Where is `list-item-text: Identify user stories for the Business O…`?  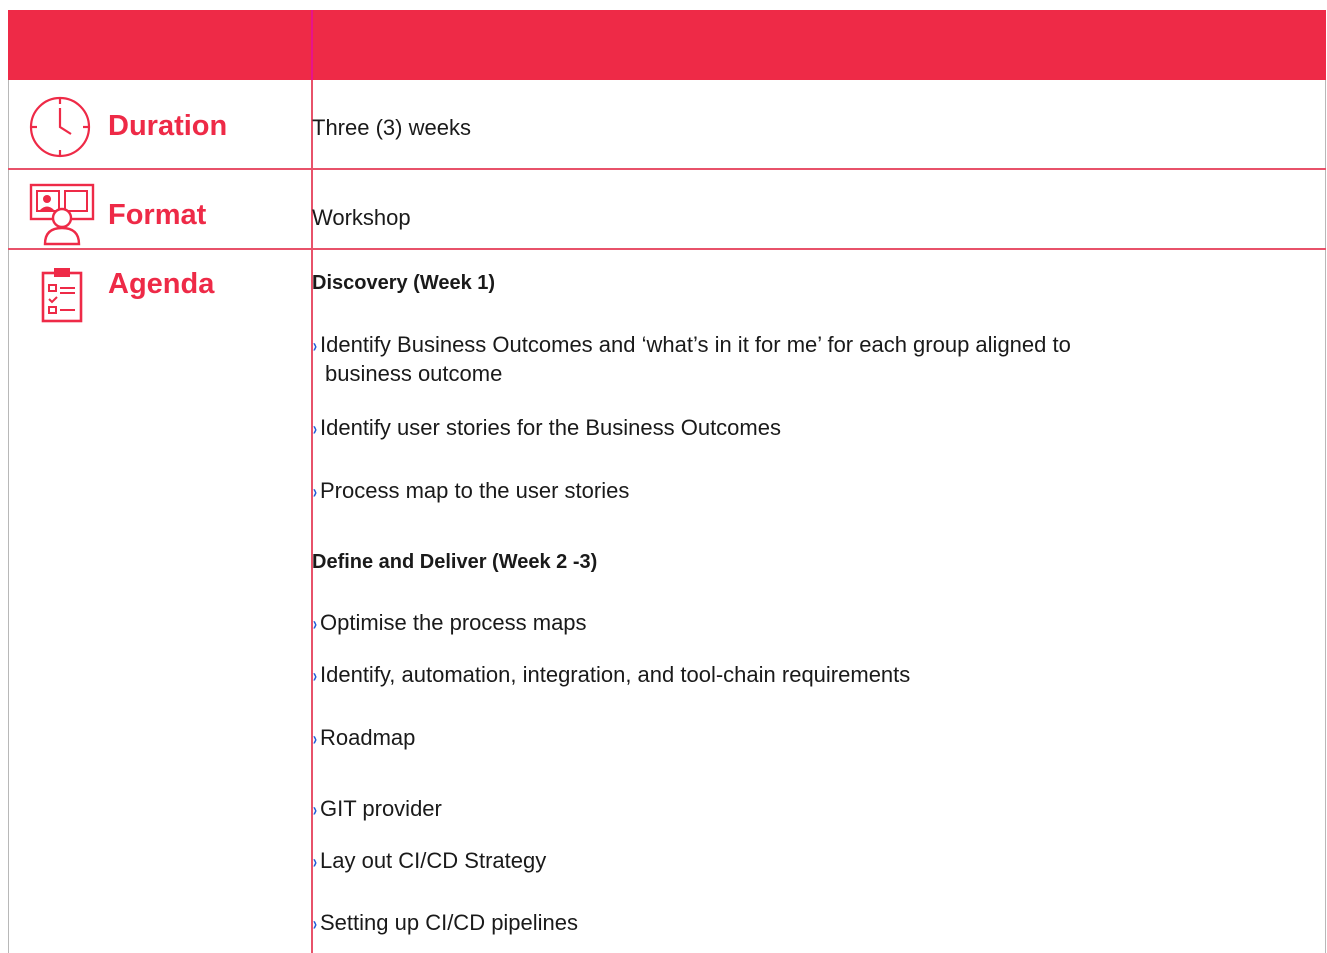 list-item-text: Identify user stories for the Business O… is located at coordinates (550, 427).